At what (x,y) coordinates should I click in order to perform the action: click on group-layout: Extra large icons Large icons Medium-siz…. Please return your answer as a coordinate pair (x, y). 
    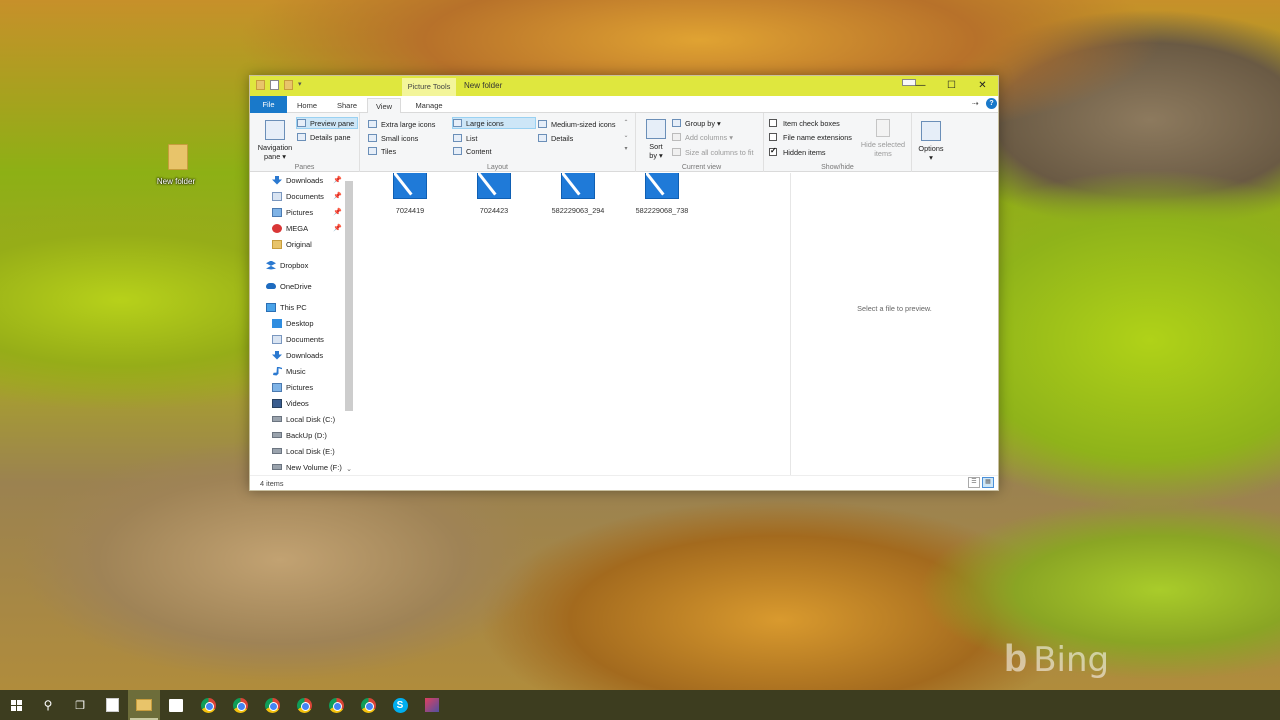
    Looking at the image, I should click on (498, 142).